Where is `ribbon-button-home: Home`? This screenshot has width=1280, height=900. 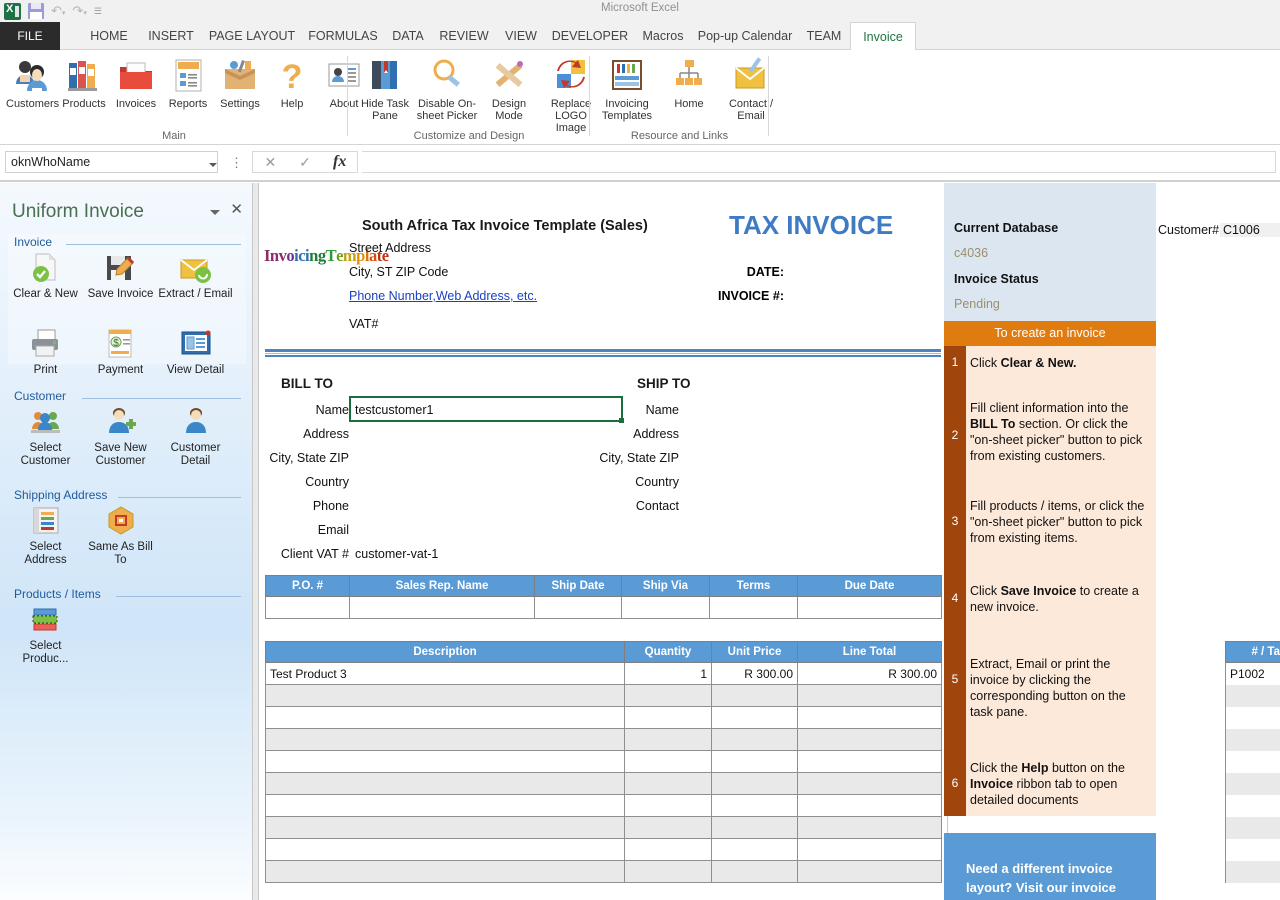 ribbon-button-home: Home is located at coordinates (689, 87).